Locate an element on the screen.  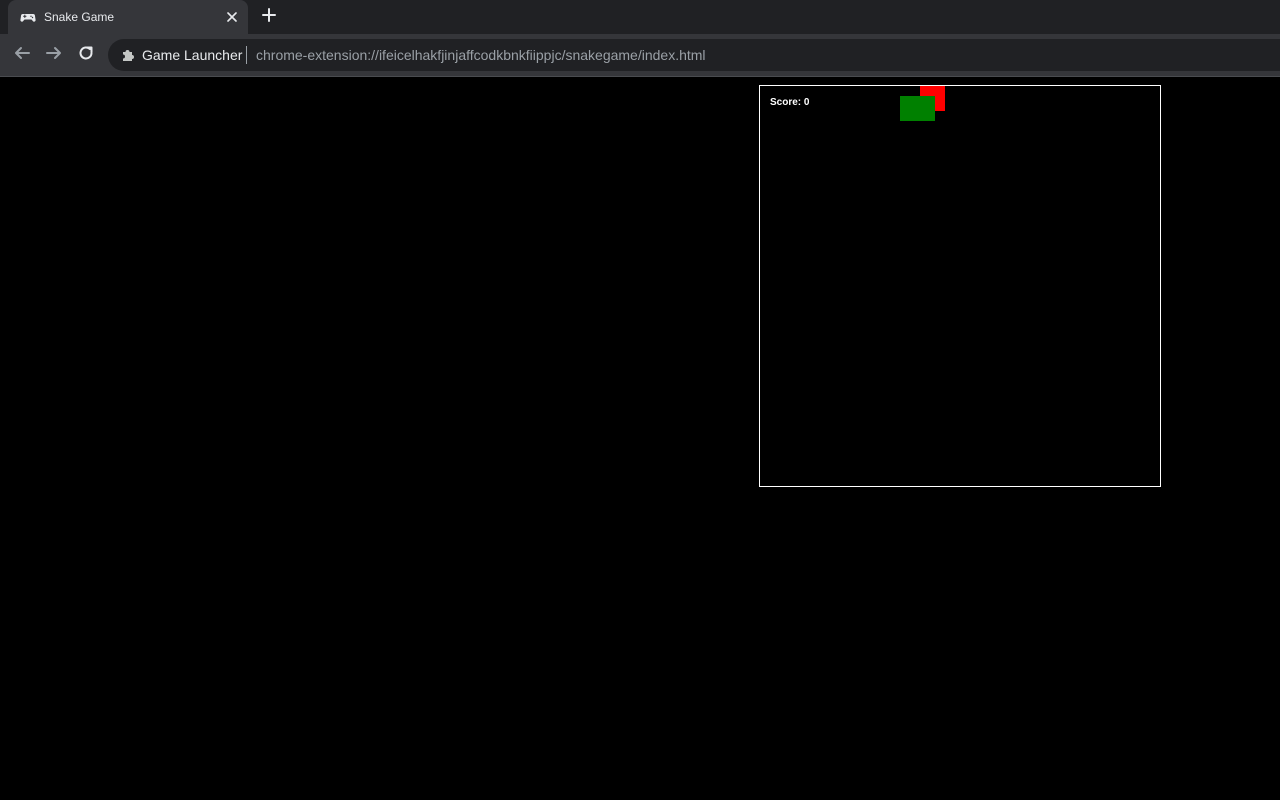
tab-title: Snake Game is located at coordinates (79, 17).